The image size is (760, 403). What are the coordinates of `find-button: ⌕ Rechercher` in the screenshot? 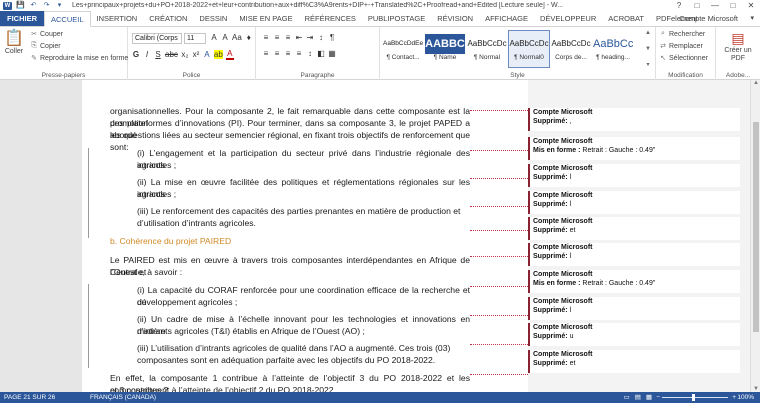 It's located at (682, 34).